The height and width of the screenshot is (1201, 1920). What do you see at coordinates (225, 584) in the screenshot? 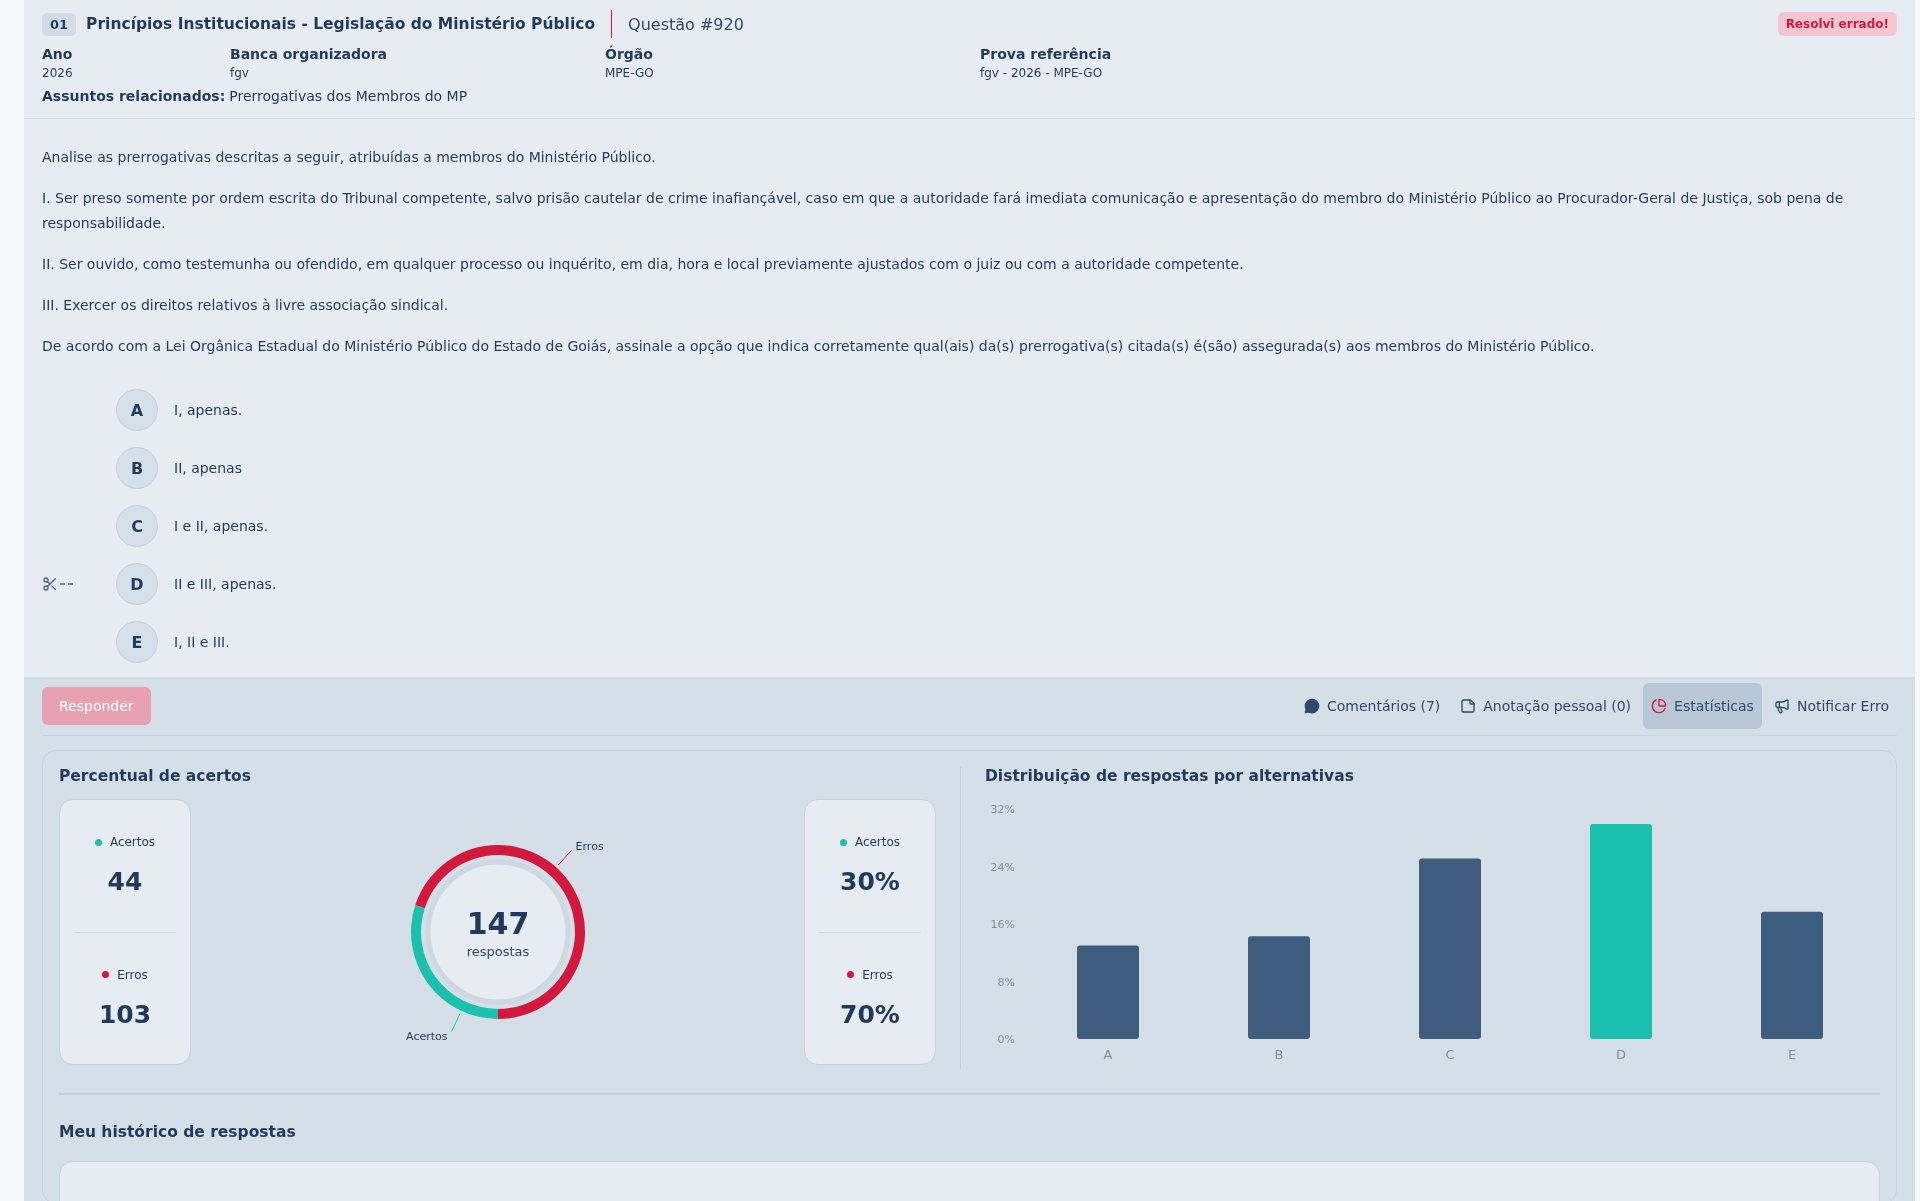
I see `option-text: II e III, apenas.` at bounding box center [225, 584].